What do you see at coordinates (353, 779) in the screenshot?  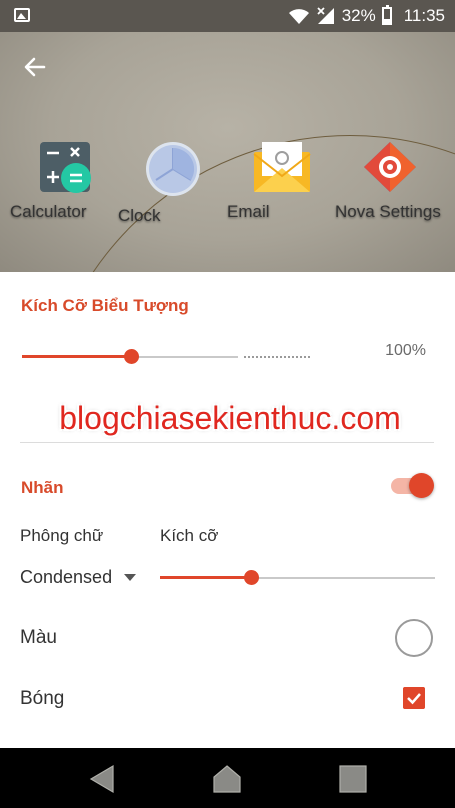 I see `nav-recents-icon` at bounding box center [353, 779].